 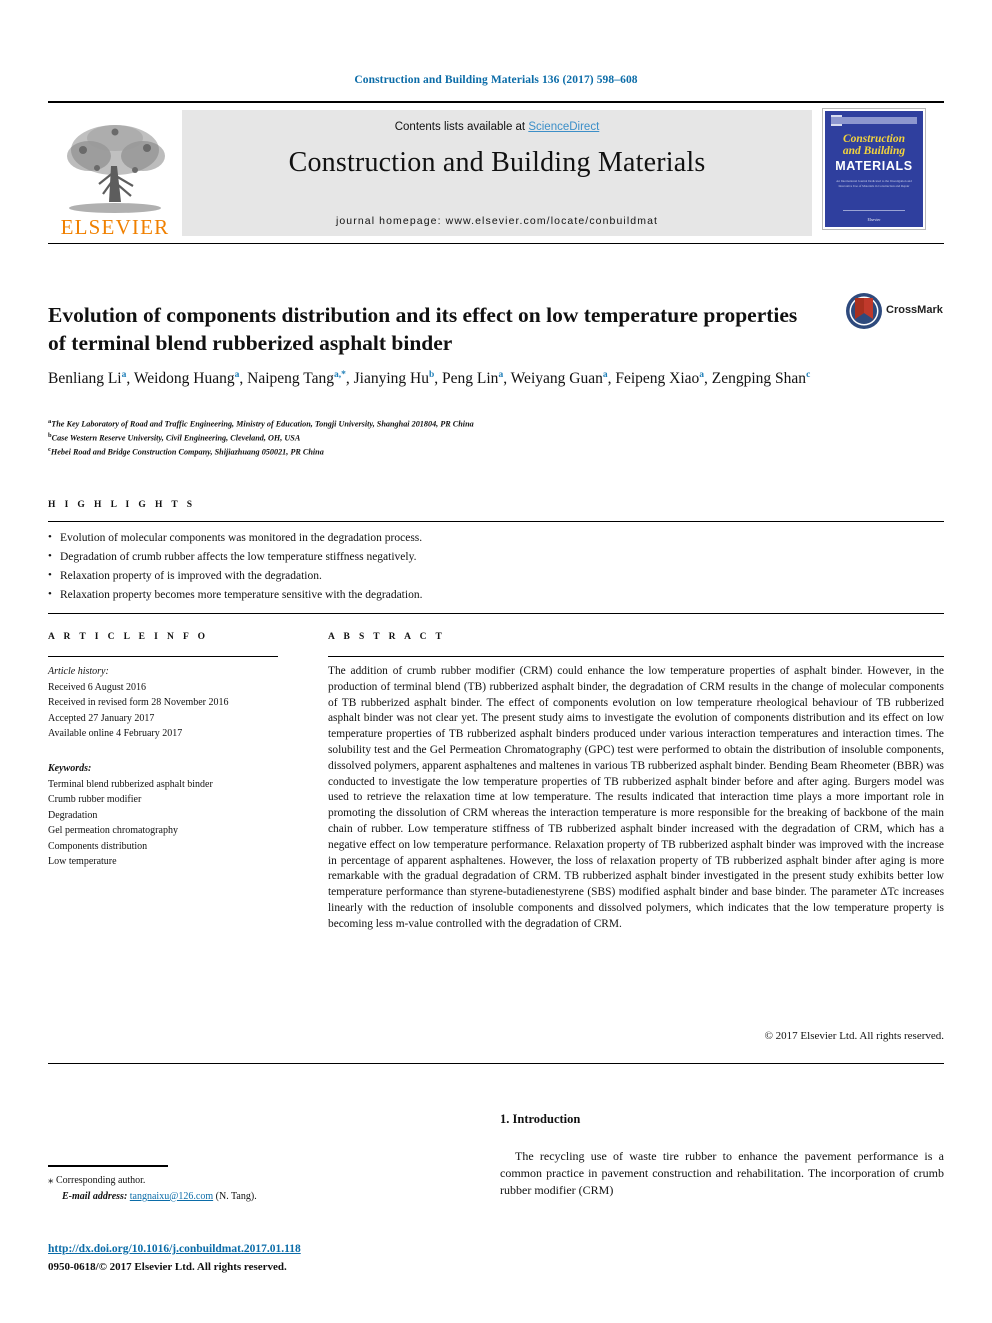 What do you see at coordinates (496, 102) in the screenshot?
I see `header-top-rule` at bounding box center [496, 102].